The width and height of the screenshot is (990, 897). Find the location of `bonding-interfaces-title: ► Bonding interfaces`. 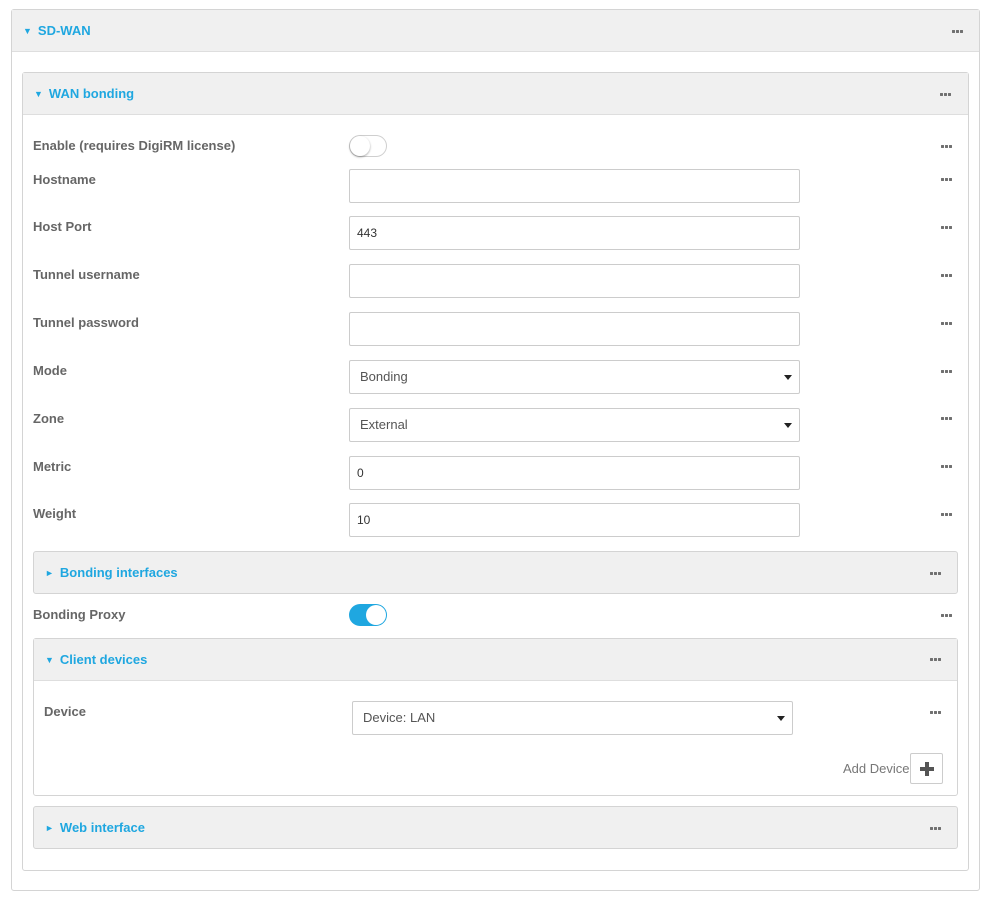

bonding-interfaces-title: ► Bonding interfaces is located at coordinates (111, 572).